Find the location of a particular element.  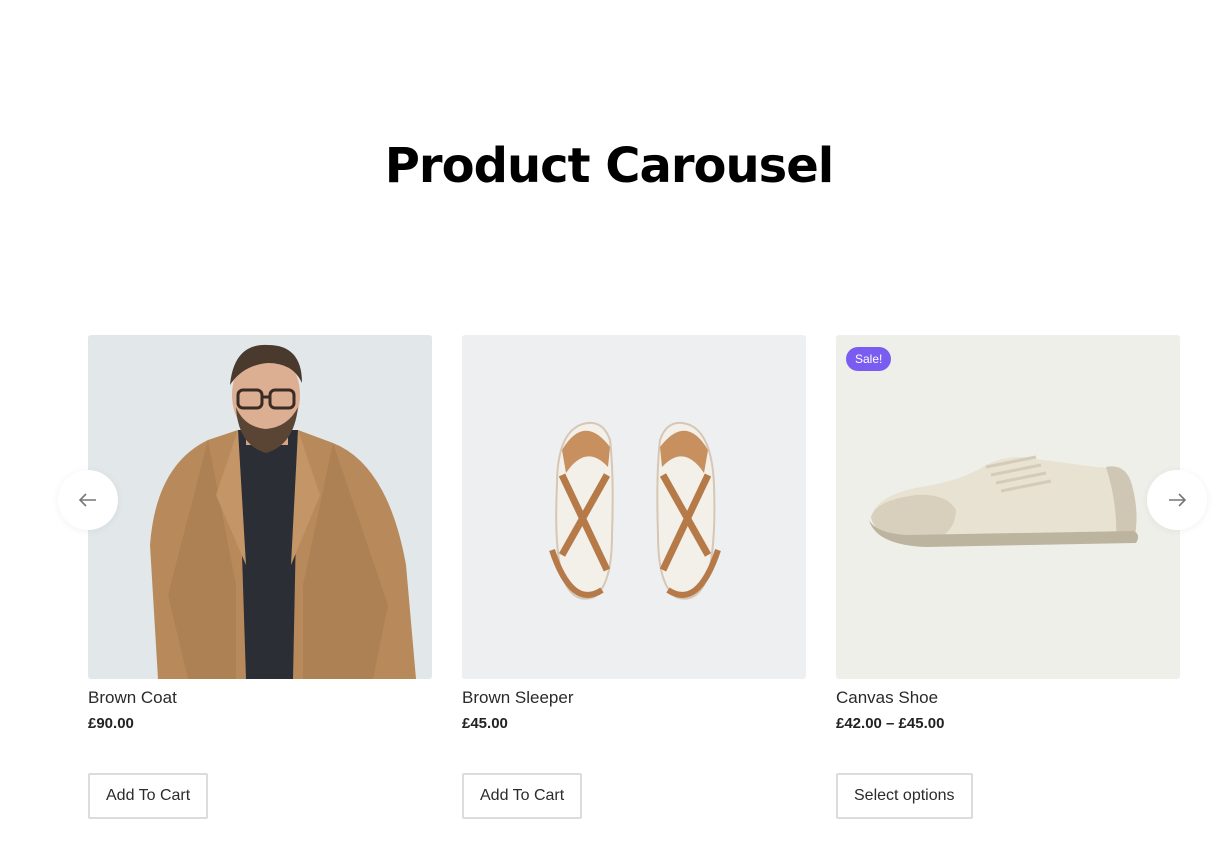

brown-coat-photo is located at coordinates (260, 507).